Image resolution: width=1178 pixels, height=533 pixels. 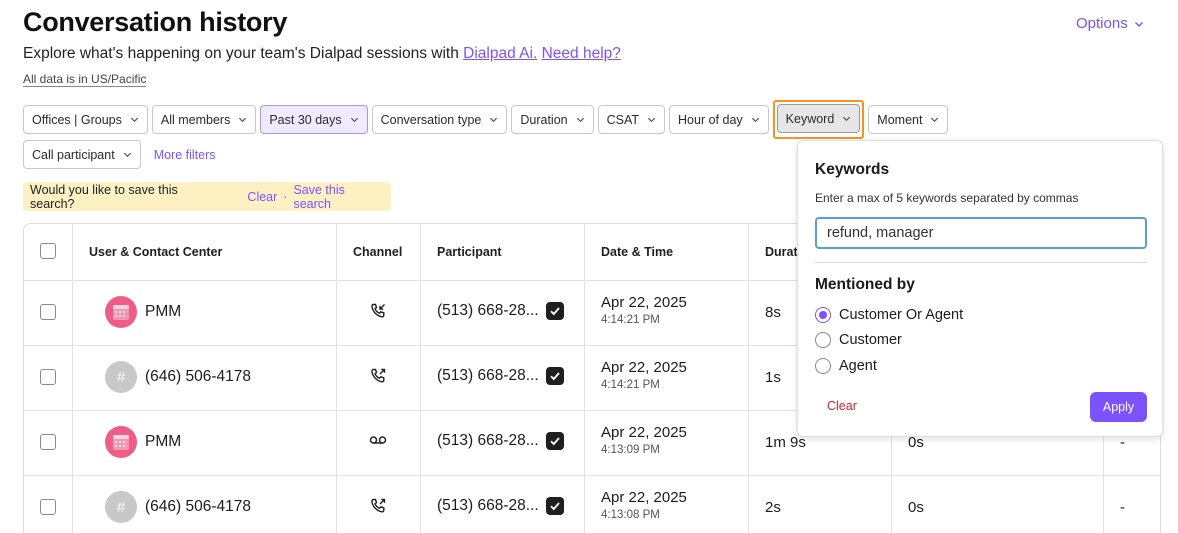 I want to click on keyword-filter: Keyword, so click(x=818, y=118).